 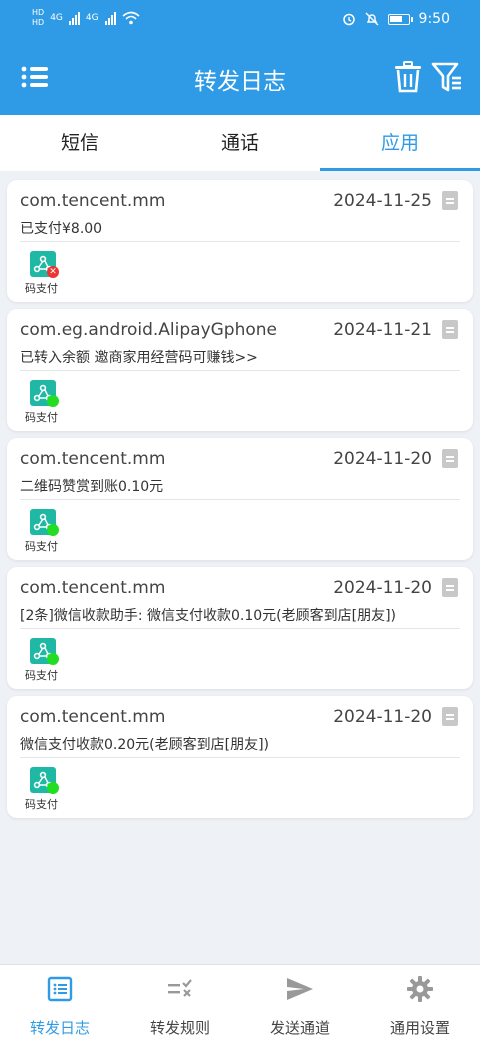 I want to click on package-name: com.eg.android.AlipayGphone, so click(x=149, y=330).